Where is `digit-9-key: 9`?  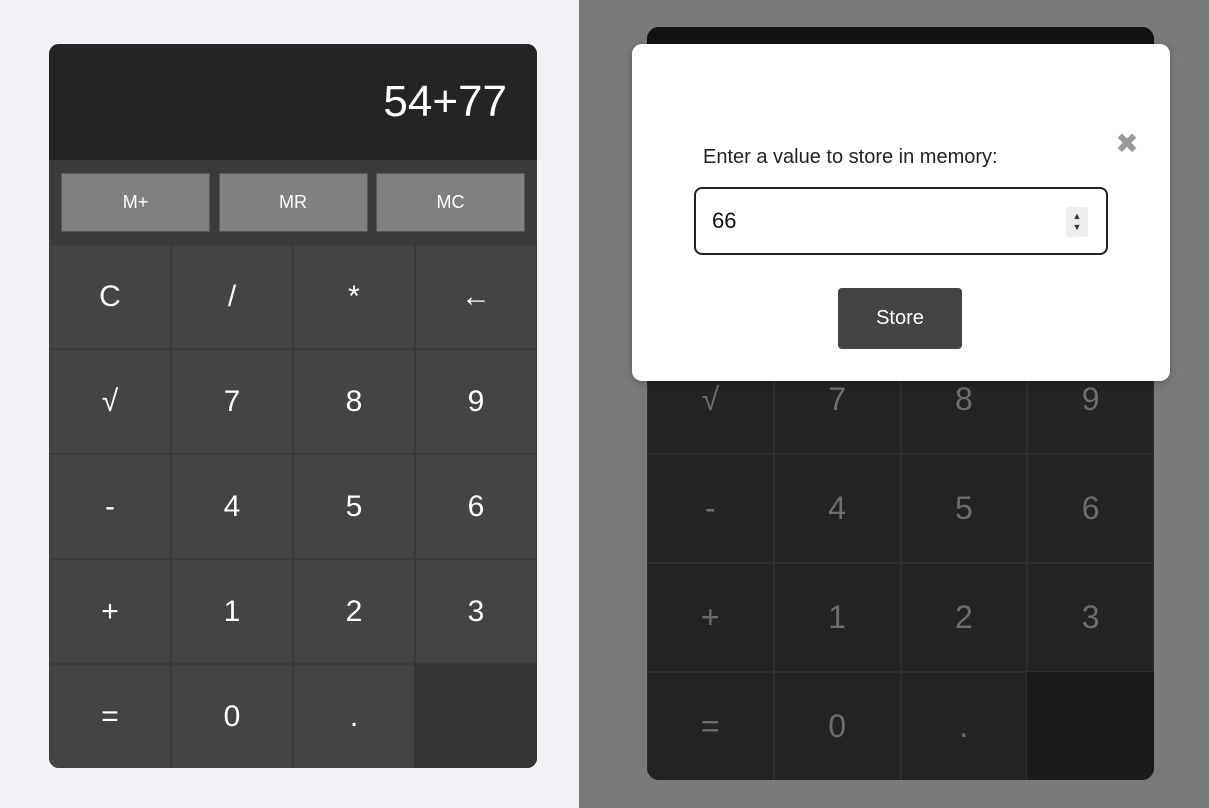
digit-9-key: 9 is located at coordinates (476, 401).